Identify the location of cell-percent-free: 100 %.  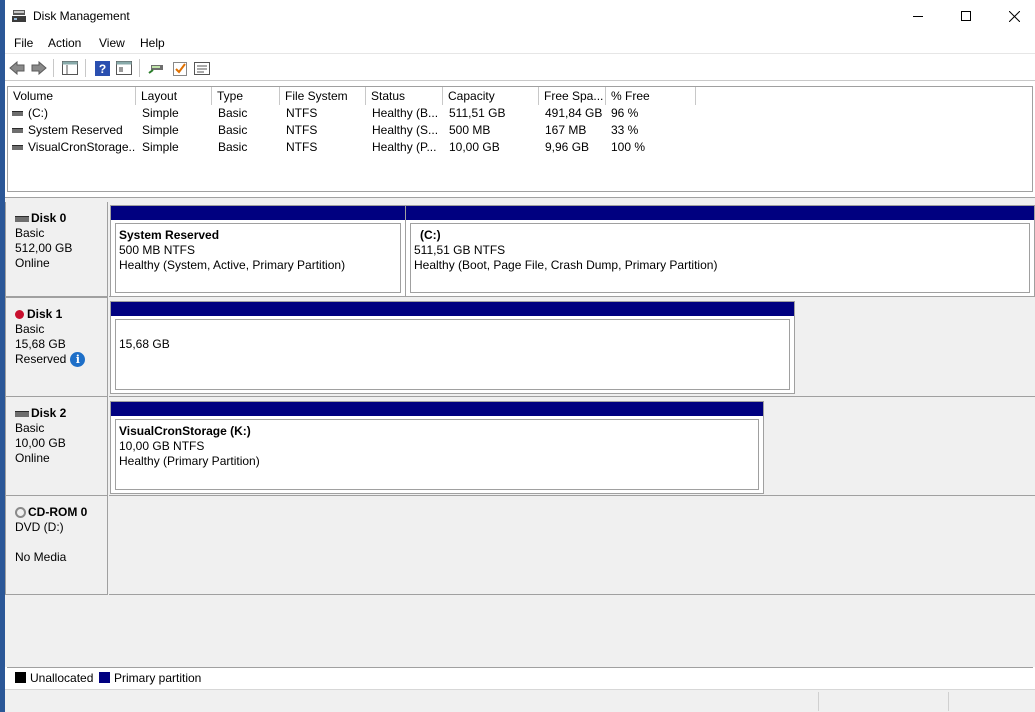
(628, 147).